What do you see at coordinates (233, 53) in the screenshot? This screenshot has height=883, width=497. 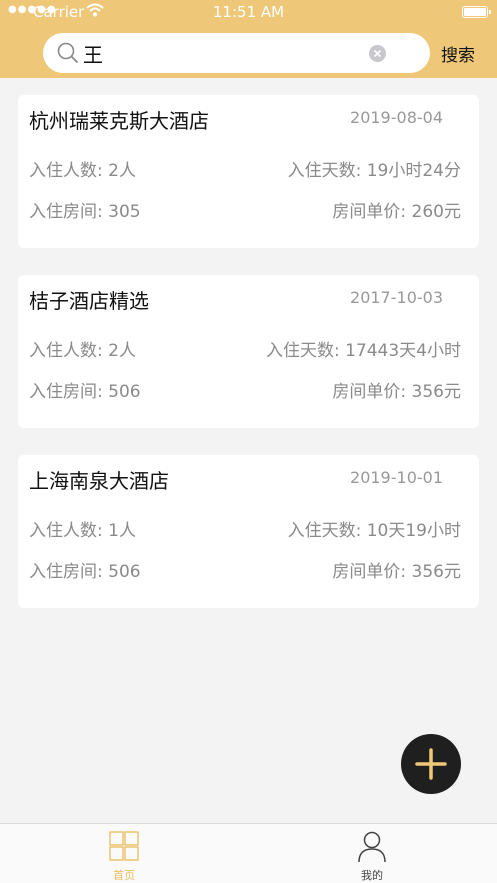 I see `search-input` at bounding box center [233, 53].